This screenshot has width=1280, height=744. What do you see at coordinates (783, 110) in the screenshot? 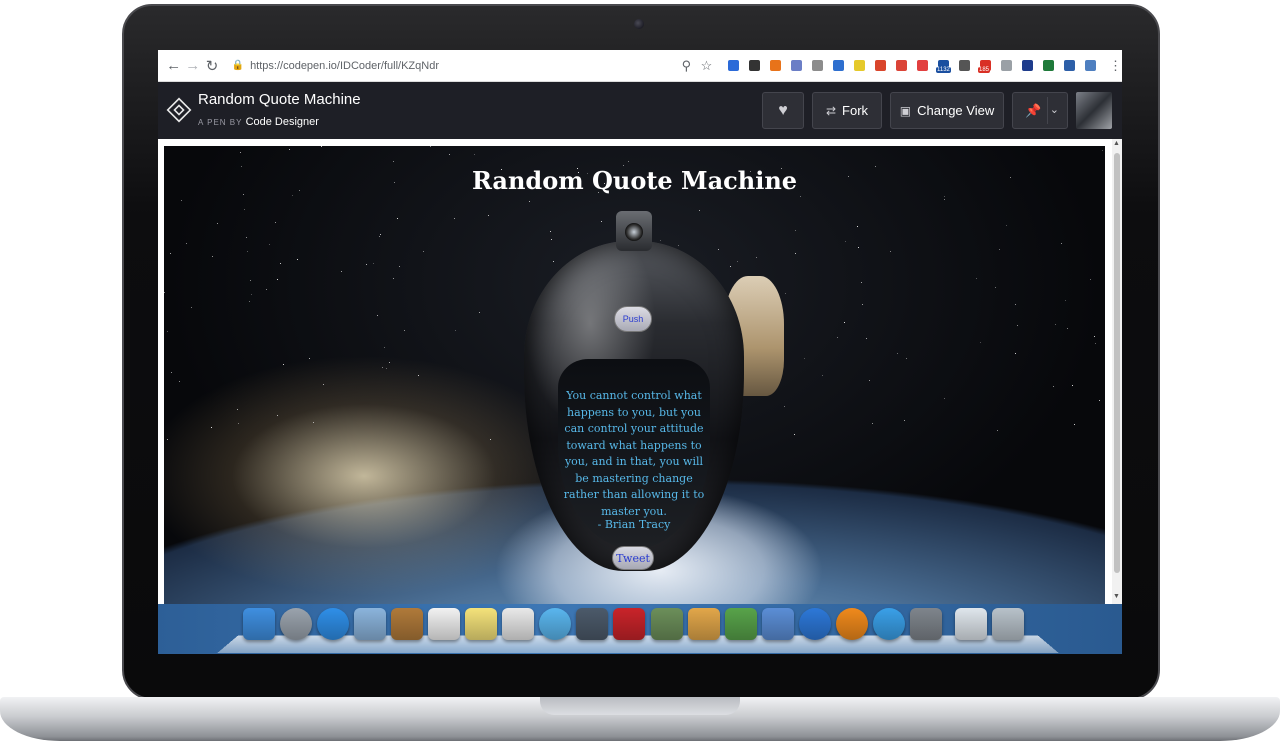
I see `love-button: ♥` at bounding box center [783, 110].